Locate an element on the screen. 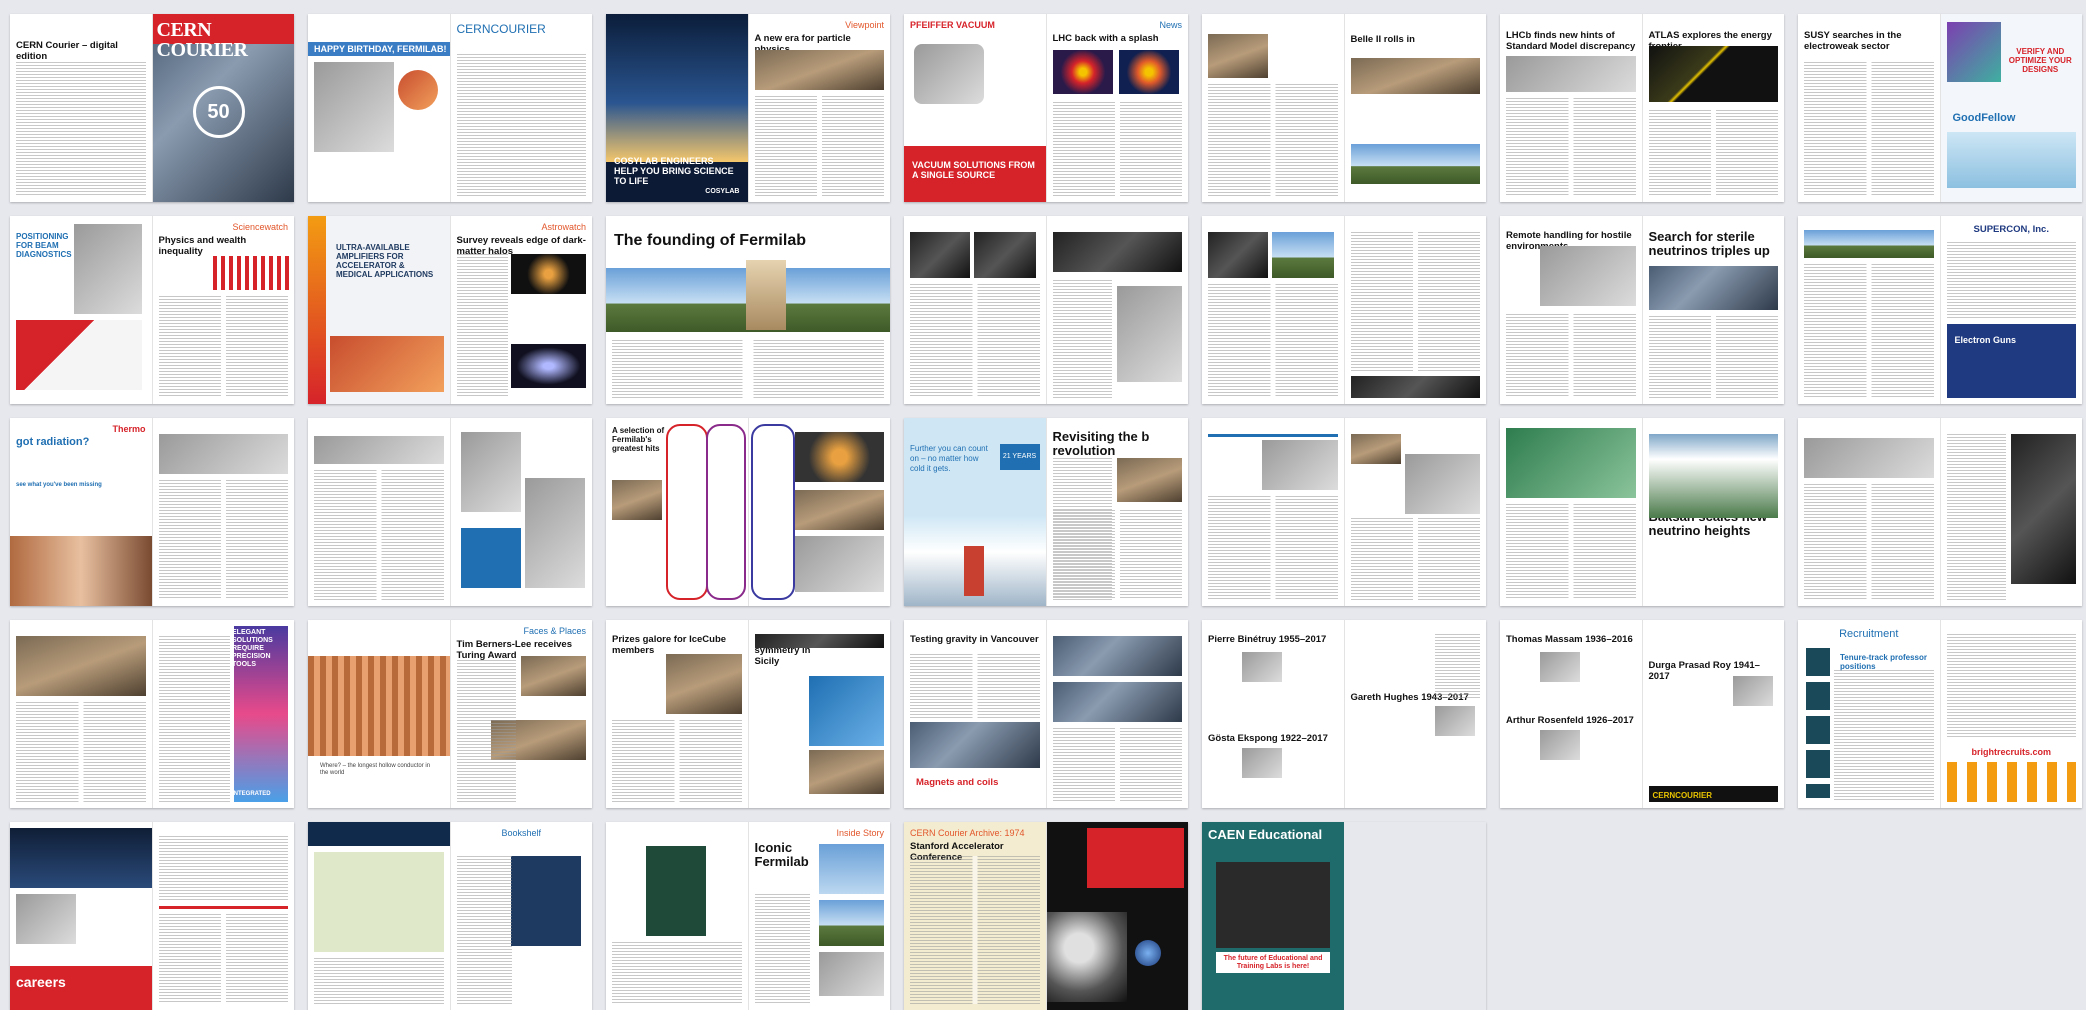  page-thumbnail-right: Bookshelf is located at coordinates (520, 916).